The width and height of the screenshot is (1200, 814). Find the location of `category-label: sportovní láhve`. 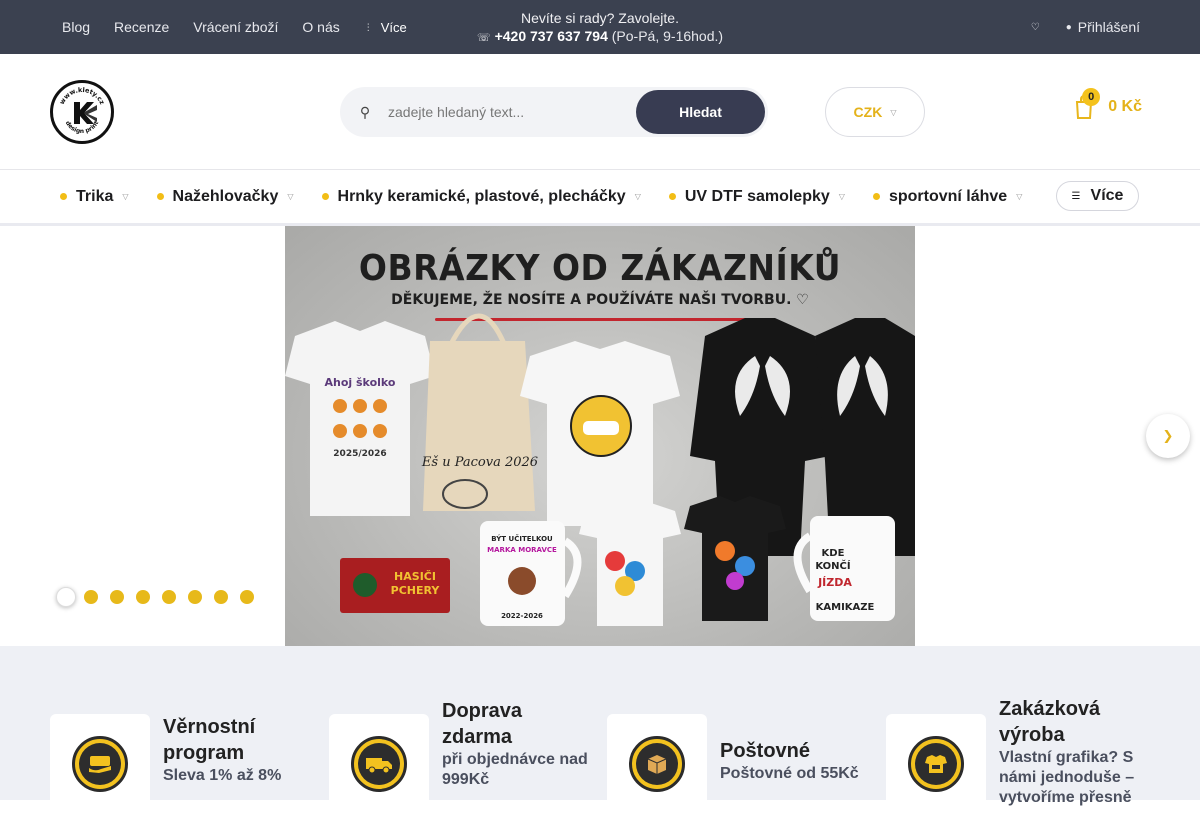

category-label: sportovní láhve is located at coordinates (948, 196).